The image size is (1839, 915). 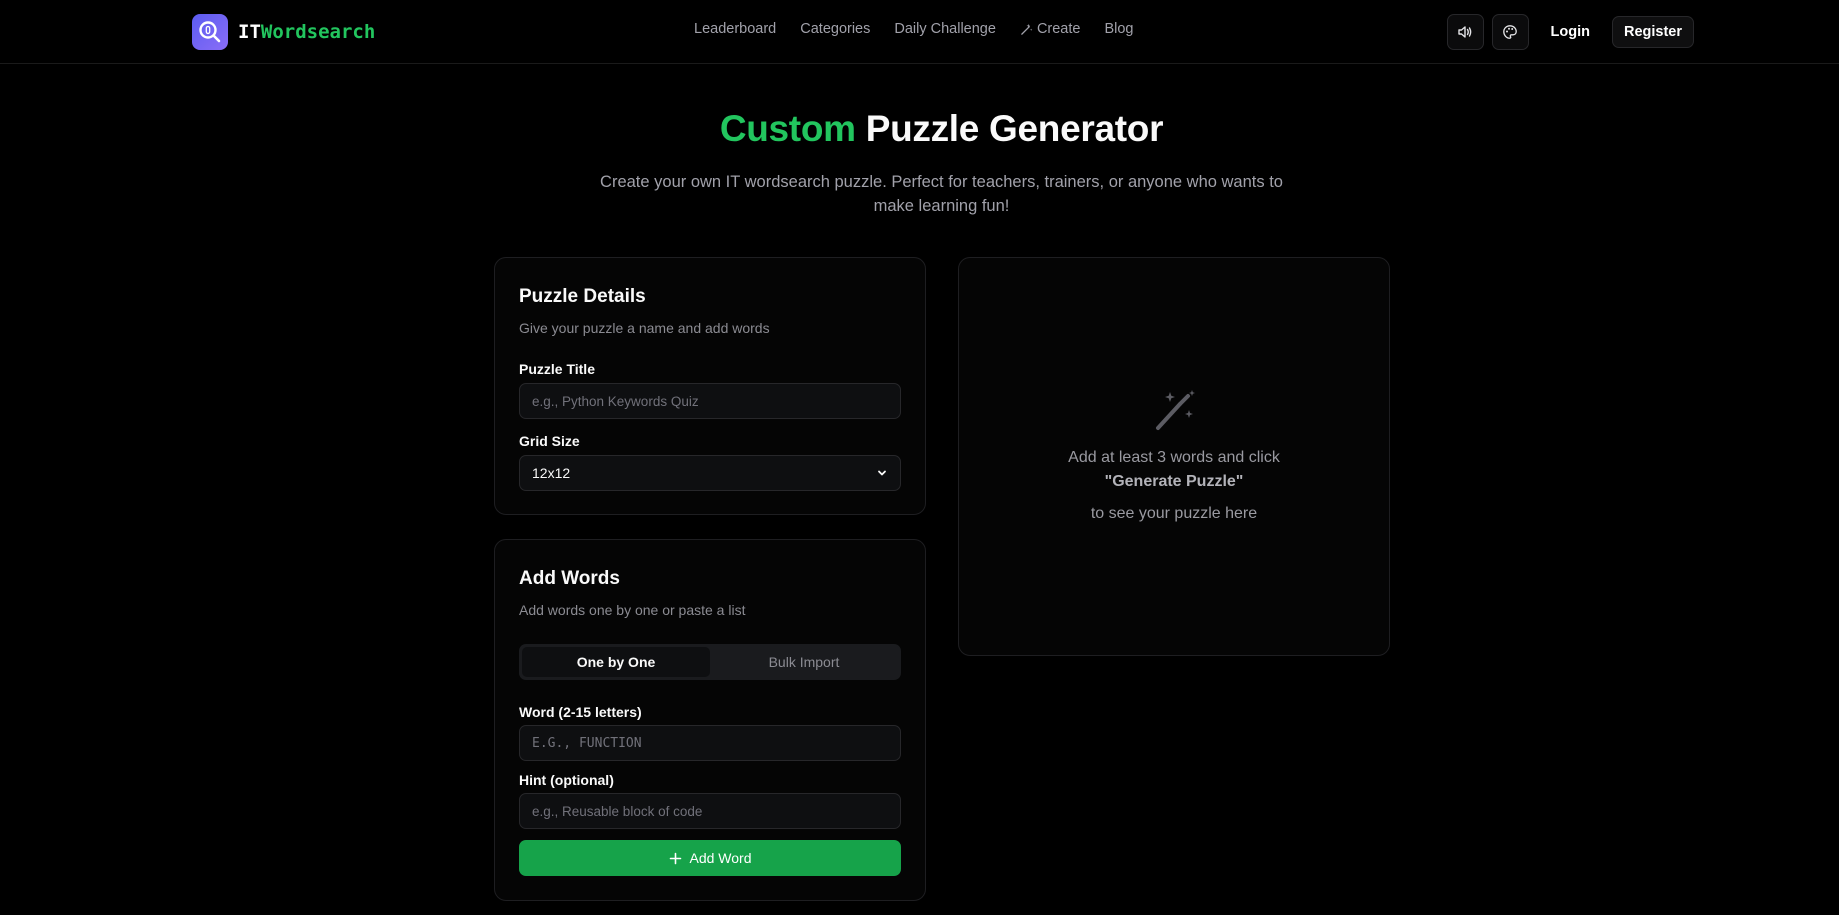 I want to click on nav-create: Create, so click(x=1050, y=29).